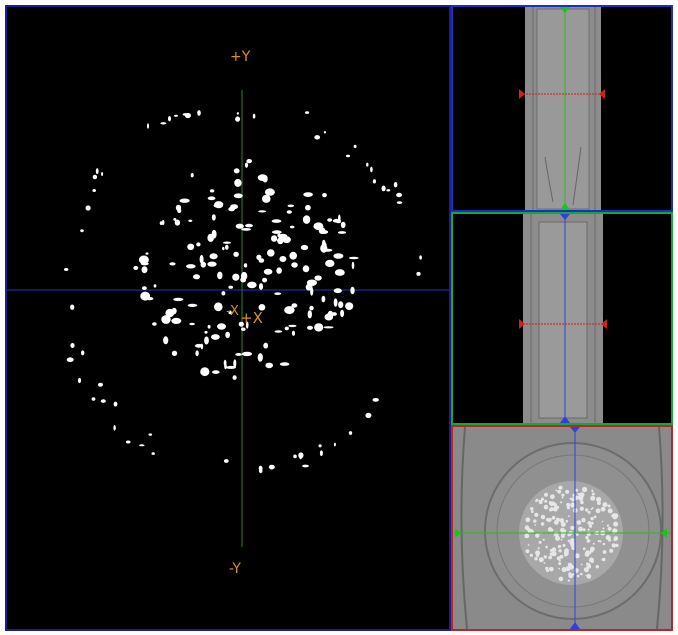 This screenshot has height=635, width=678. I want to click on axial-slice-view, so click(562, 528).